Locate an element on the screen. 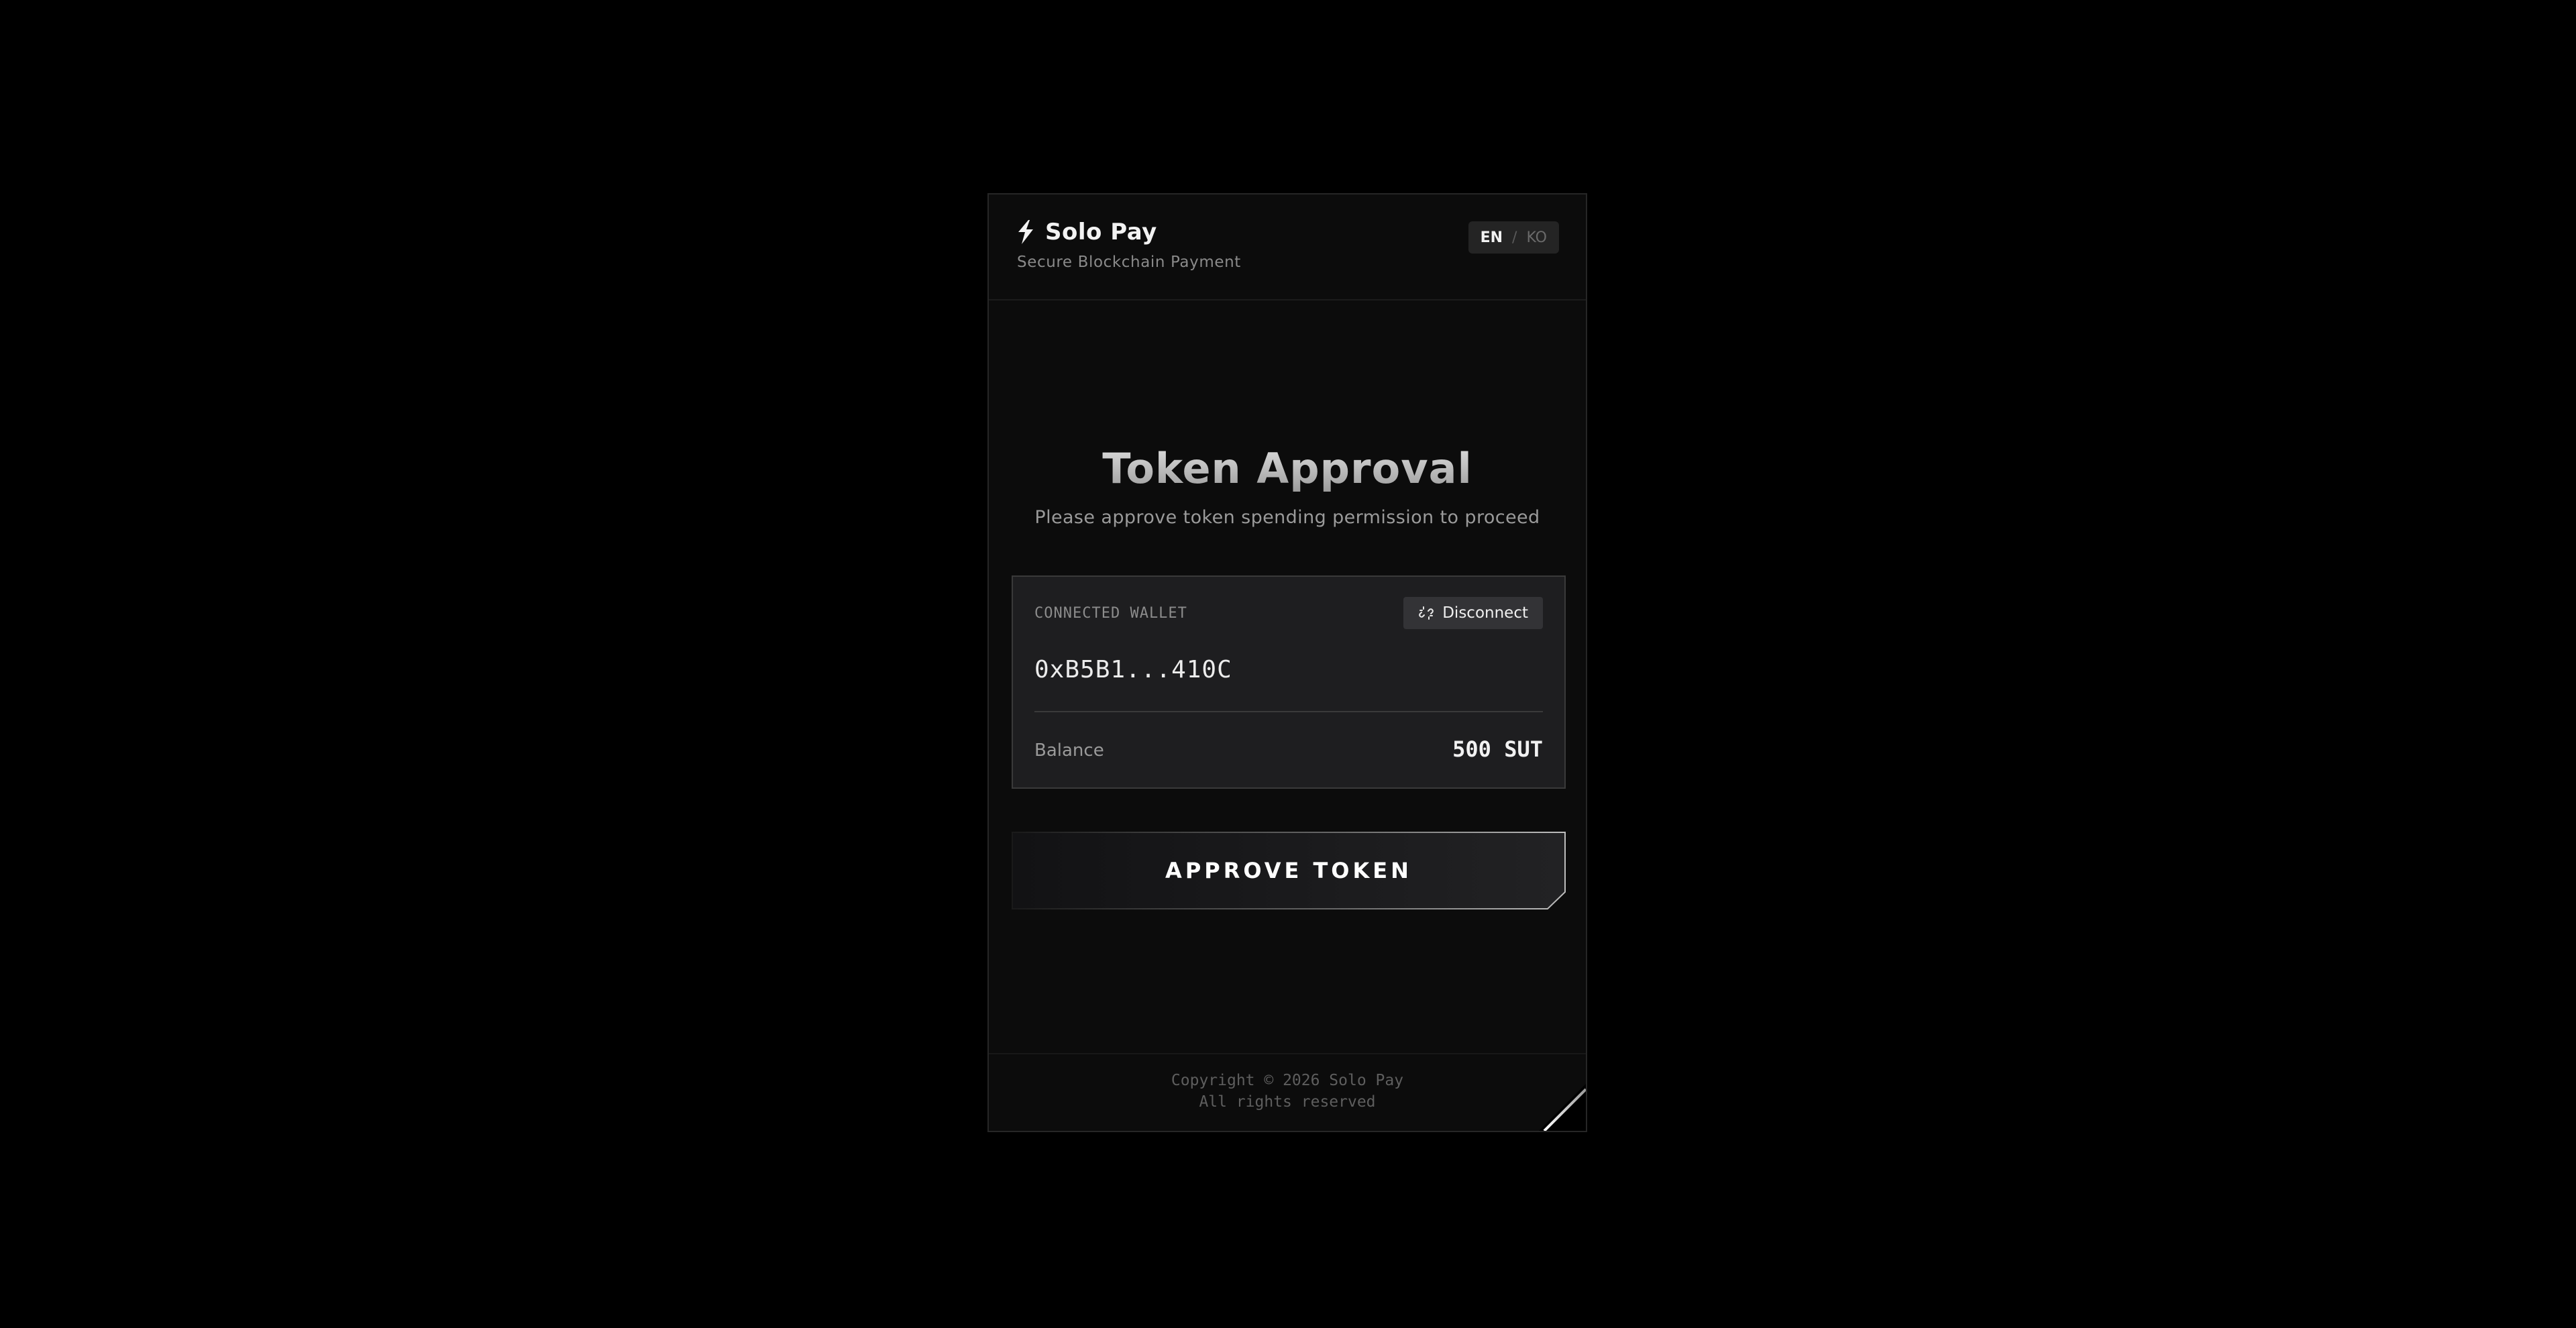  approve-button-label: APPROVE TOKEN is located at coordinates (1288, 871).